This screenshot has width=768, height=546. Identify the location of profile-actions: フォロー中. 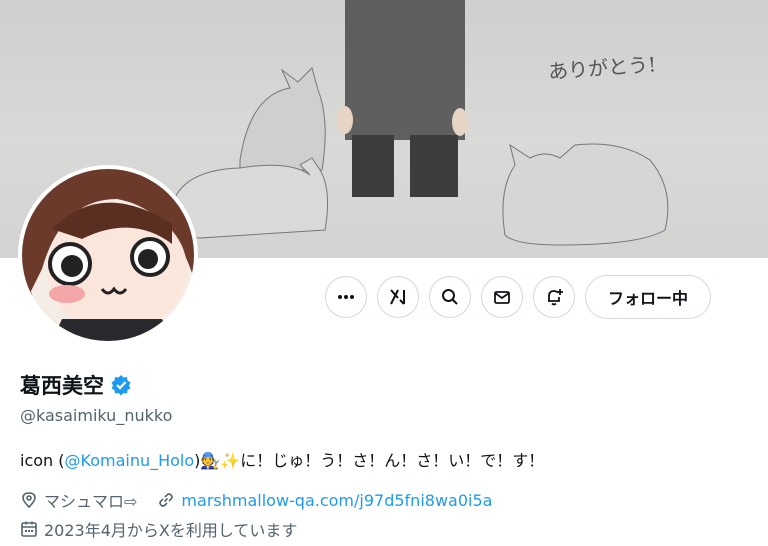
(518, 297).